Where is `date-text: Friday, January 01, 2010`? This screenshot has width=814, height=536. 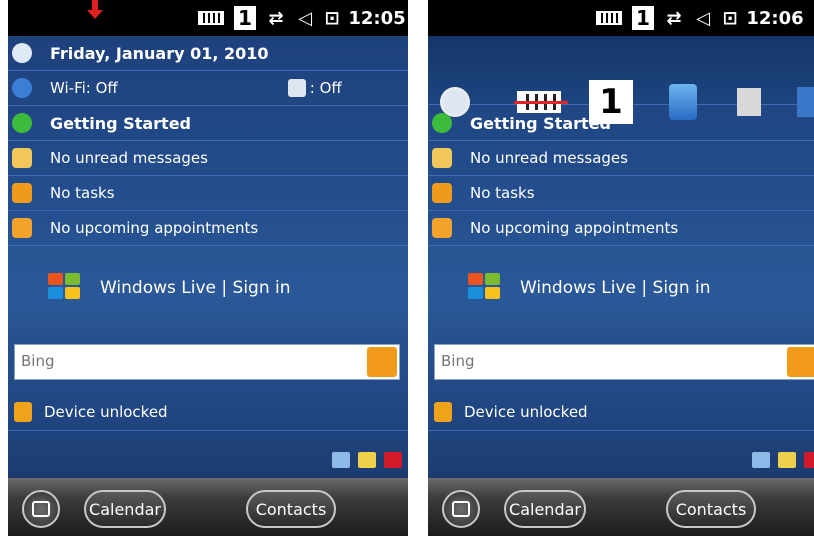
date-text: Friday, January 01, 2010 is located at coordinates (159, 53).